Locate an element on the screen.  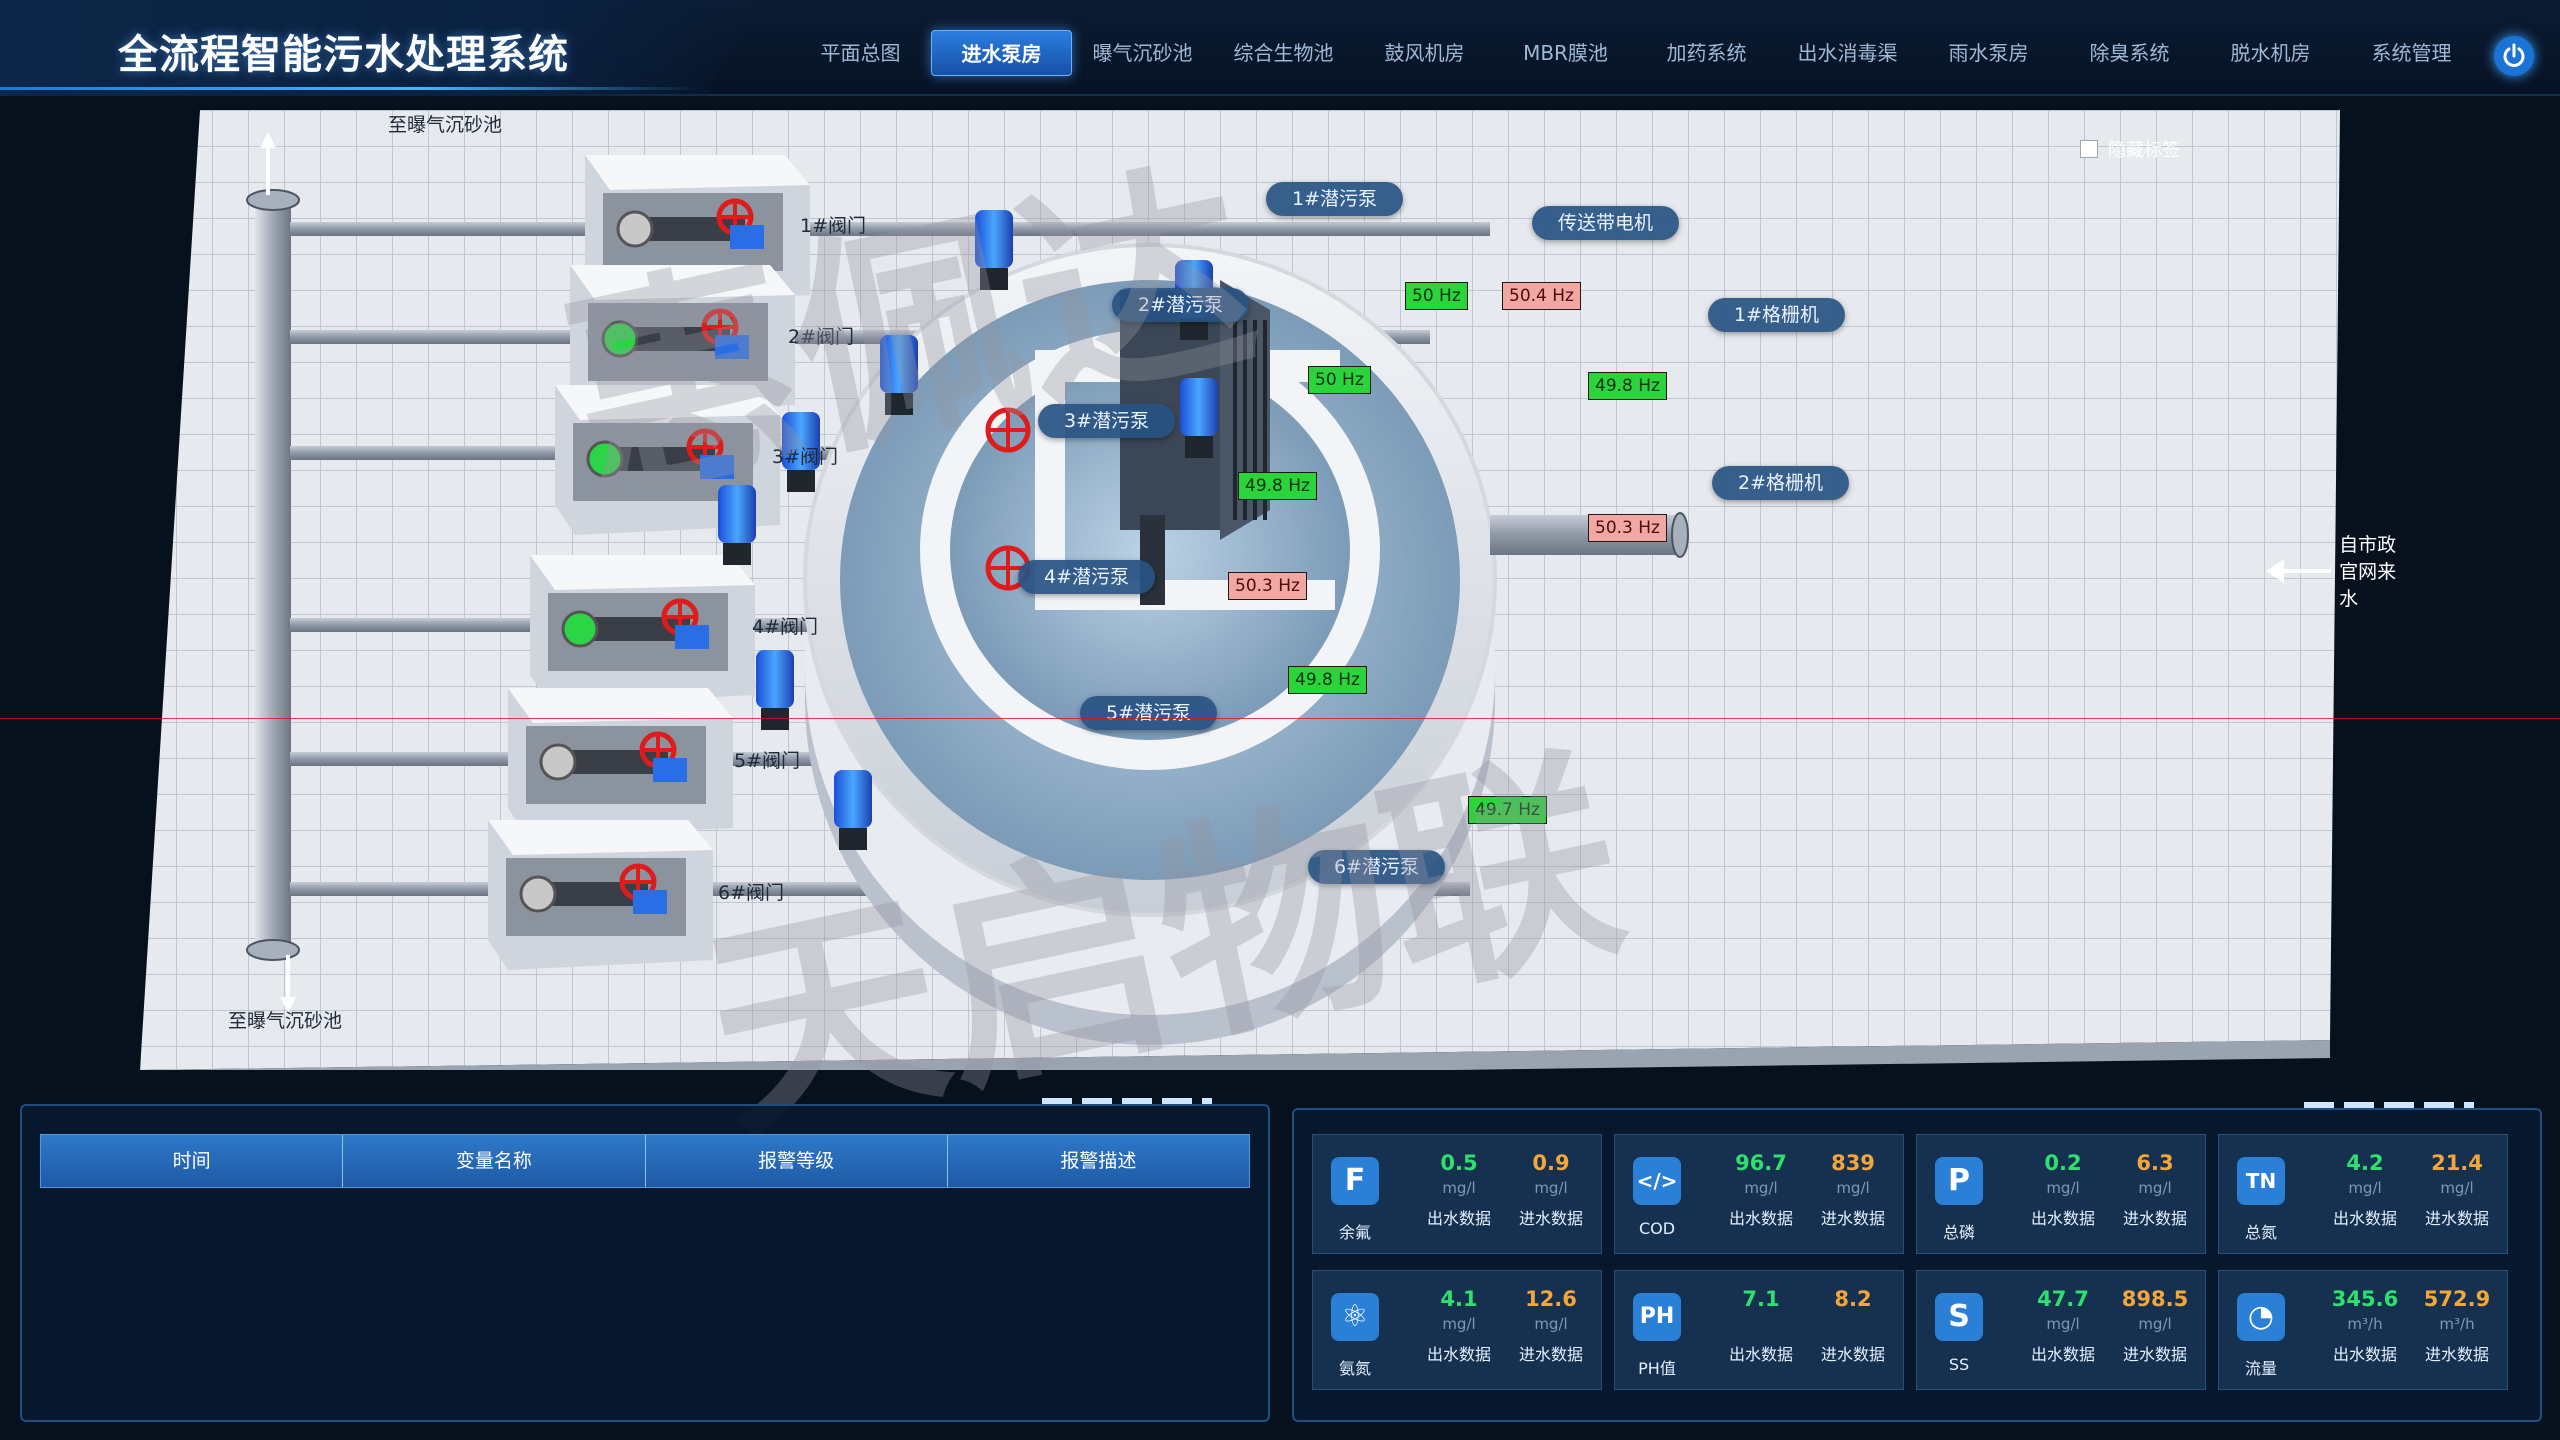
metric-name: 总磷 is located at coordinates (1958, 1232).